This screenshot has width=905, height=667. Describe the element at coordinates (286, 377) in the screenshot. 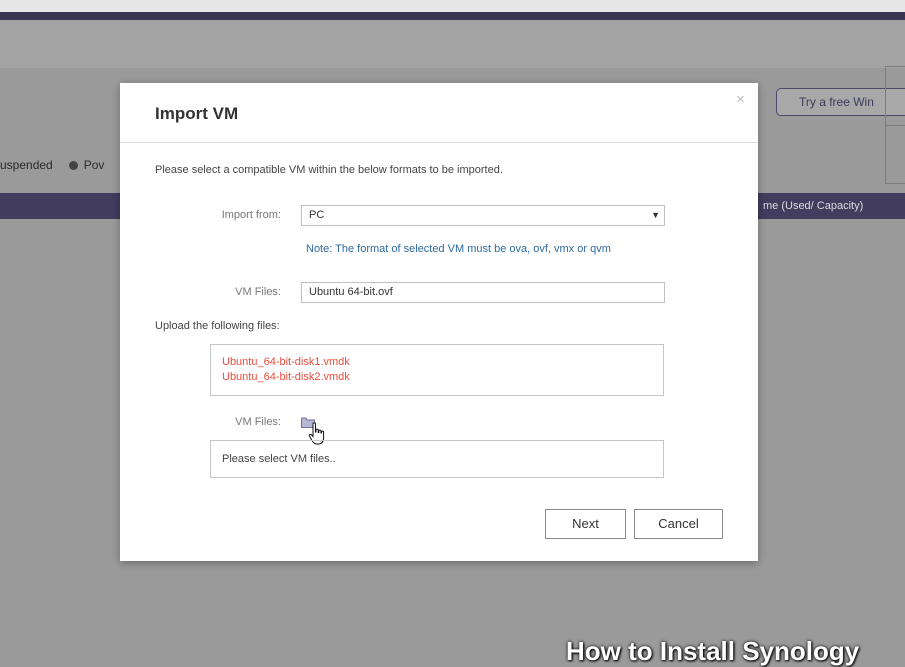

I see `file-item: Ubuntu_64-bit-disk2.vmdk` at that location.